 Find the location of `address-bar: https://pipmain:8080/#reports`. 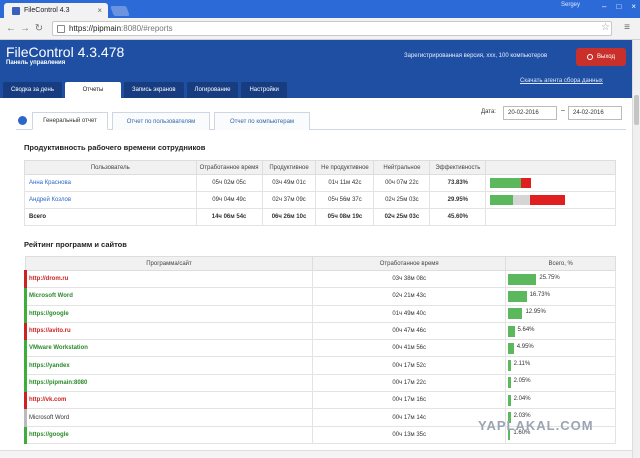

address-bar: https://pipmain:8080/#reports is located at coordinates (332, 28).